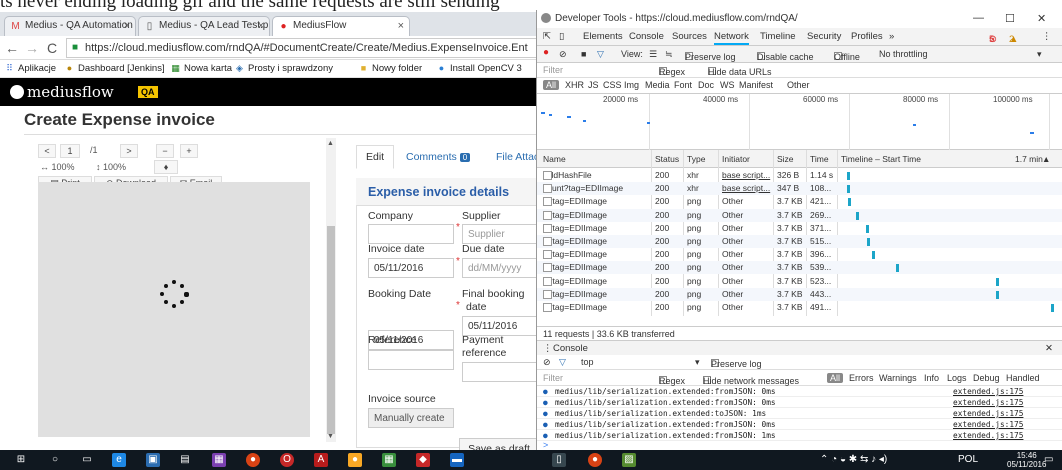 The width and height of the screenshot is (1062, 470). I want to click on notepad-icon: ▯, so click(559, 460).